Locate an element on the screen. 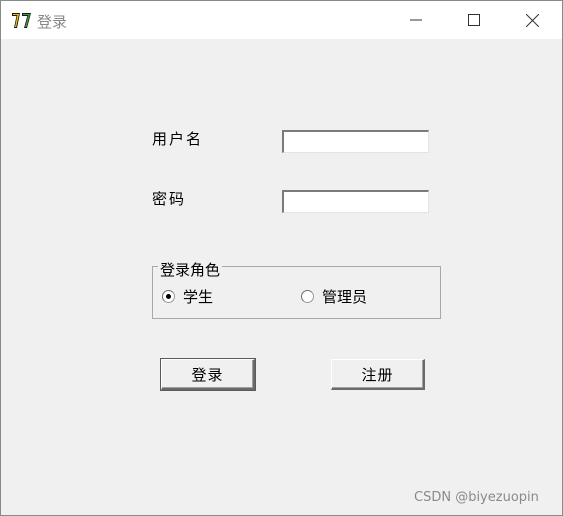 This screenshot has height=516, width=563. radio-admin-label: 管理员 is located at coordinates (345, 297).